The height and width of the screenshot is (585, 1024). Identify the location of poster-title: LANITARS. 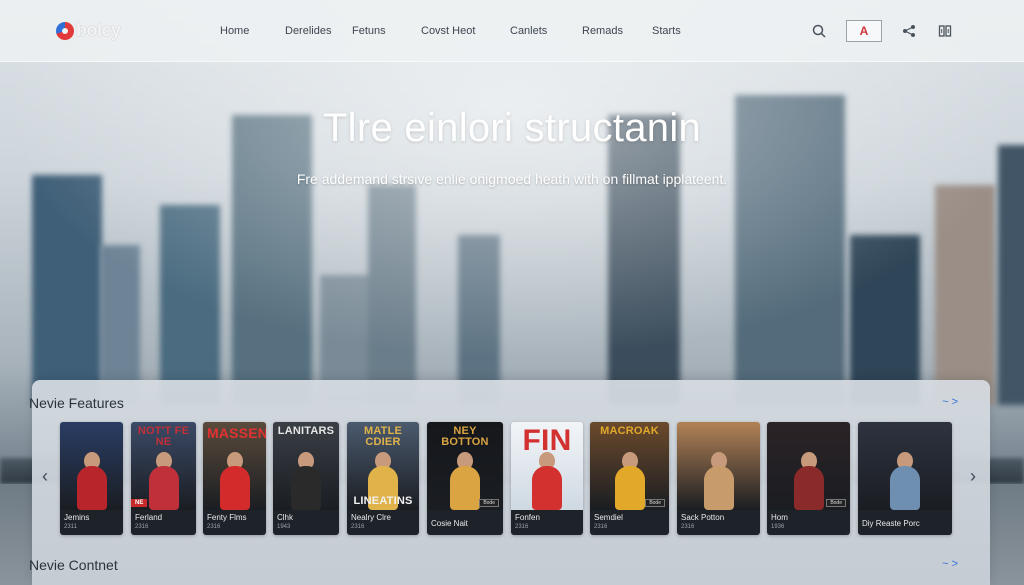
(306, 431).